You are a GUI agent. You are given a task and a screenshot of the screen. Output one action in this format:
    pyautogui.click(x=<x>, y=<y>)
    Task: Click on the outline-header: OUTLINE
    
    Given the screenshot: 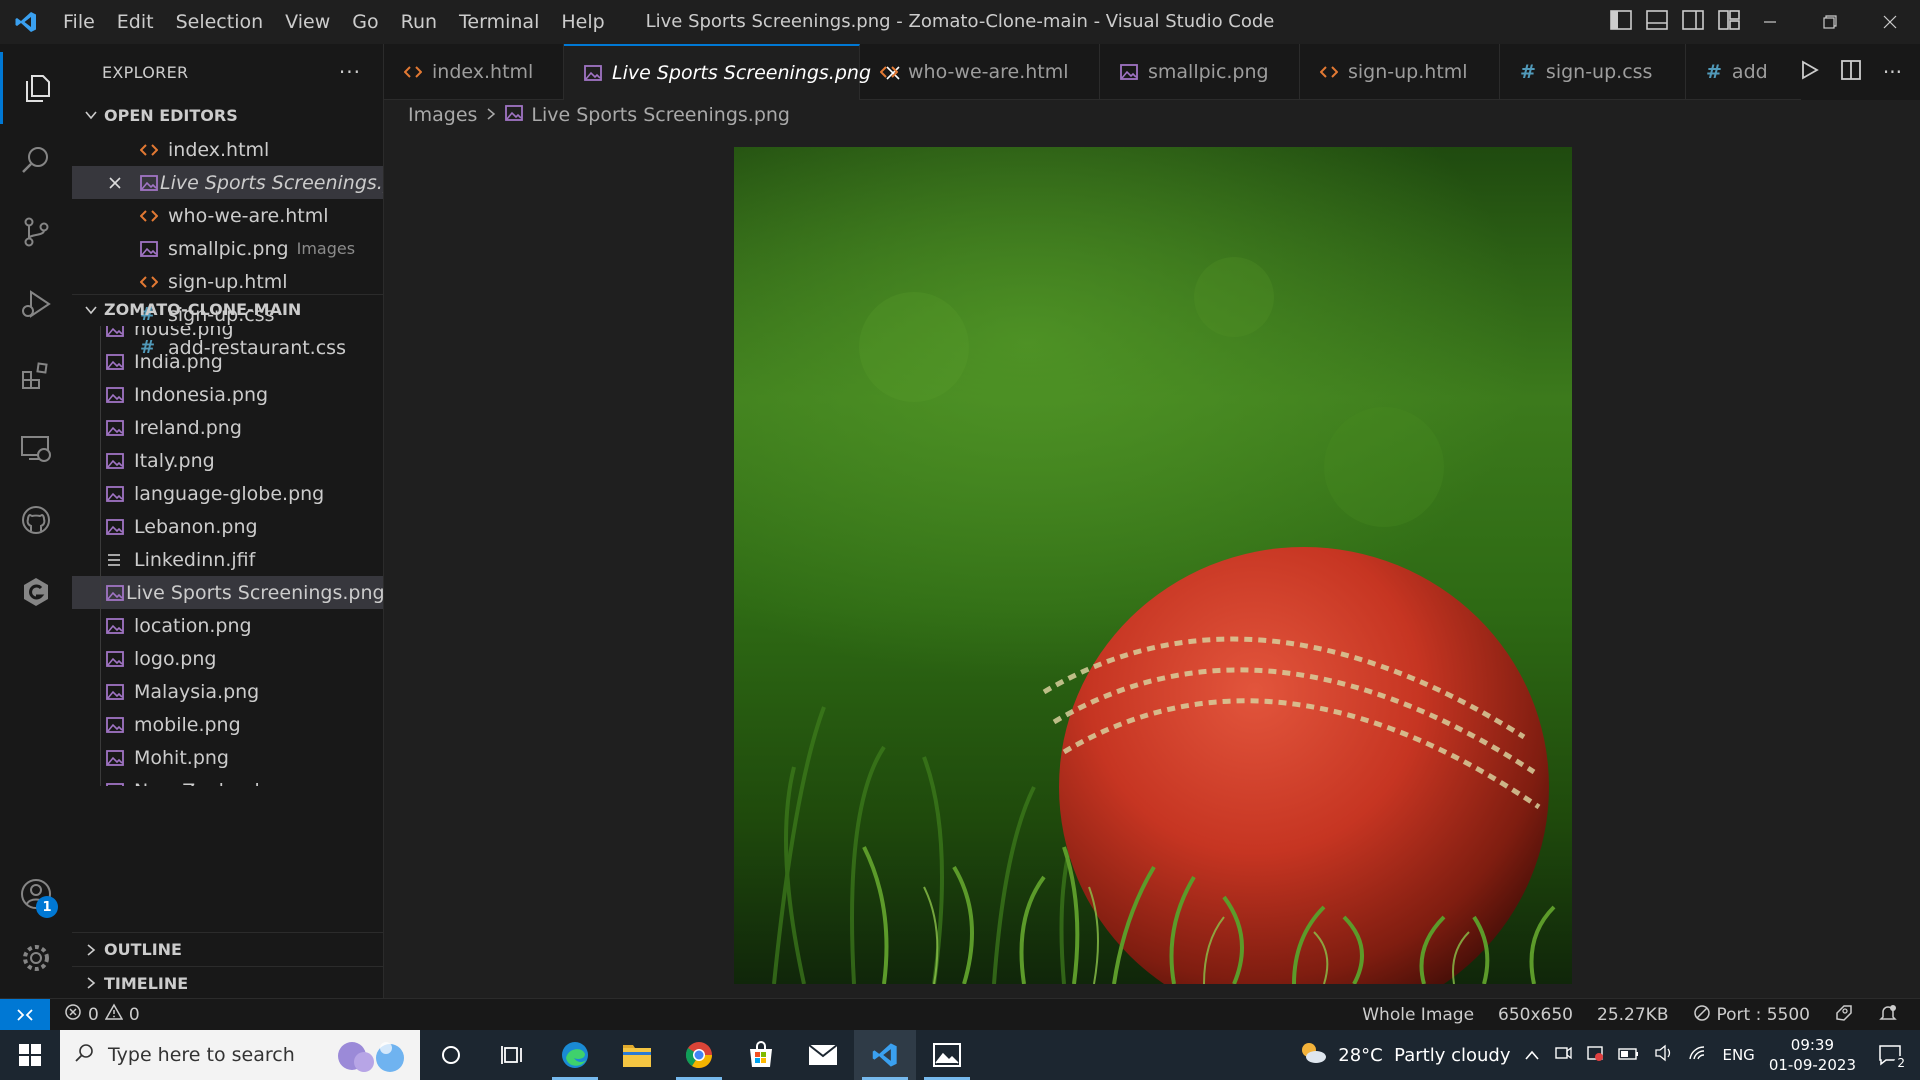 What is the action you would take?
    pyautogui.click(x=227, y=949)
    